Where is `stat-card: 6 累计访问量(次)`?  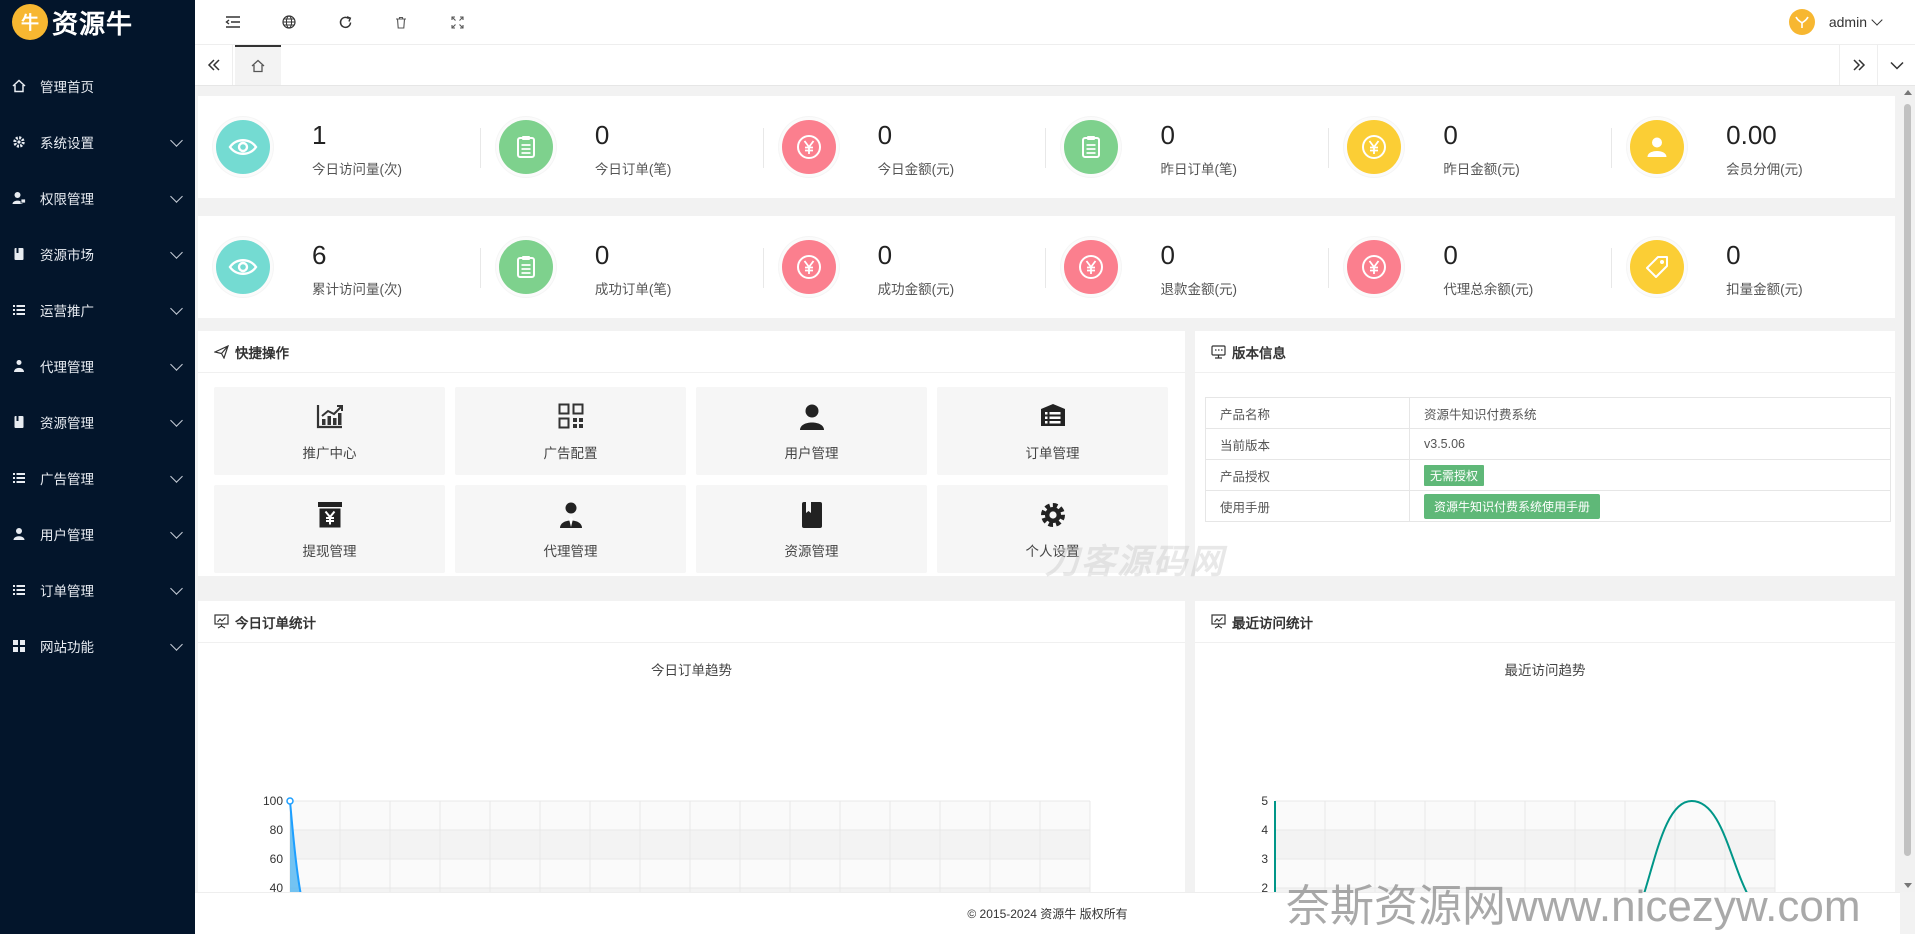 stat-card: 6 累计访问量(次) is located at coordinates (339, 267).